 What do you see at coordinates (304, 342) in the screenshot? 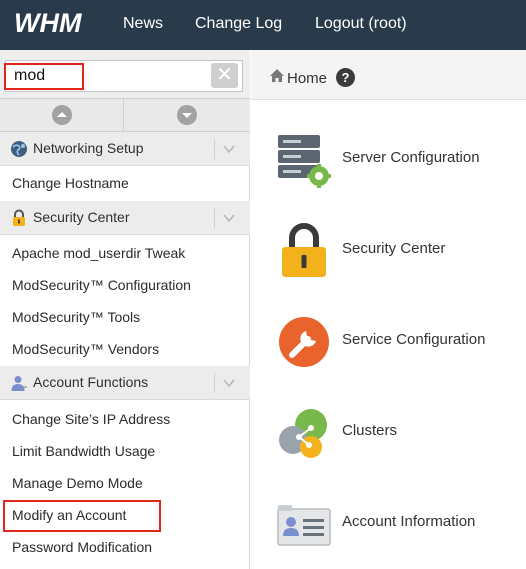
I see `wrench-icon` at bounding box center [304, 342].